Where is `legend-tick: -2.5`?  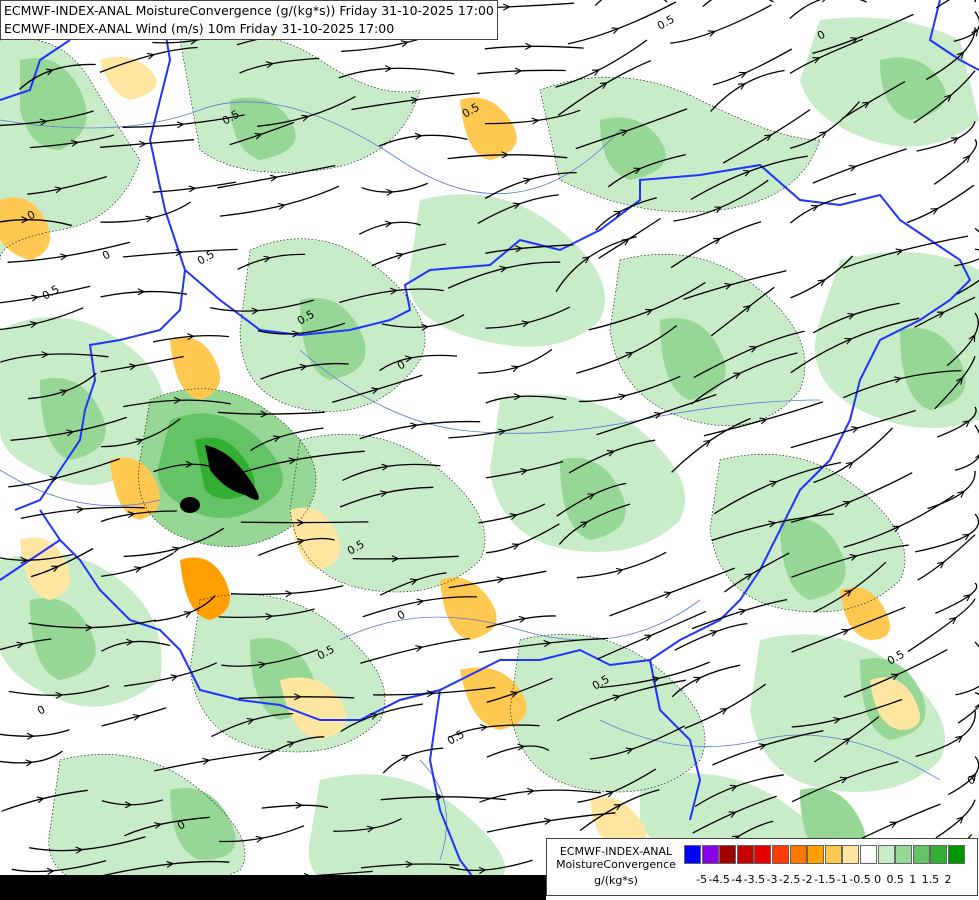 legend-tick: -2.5 is located at coordinates (789, 879).